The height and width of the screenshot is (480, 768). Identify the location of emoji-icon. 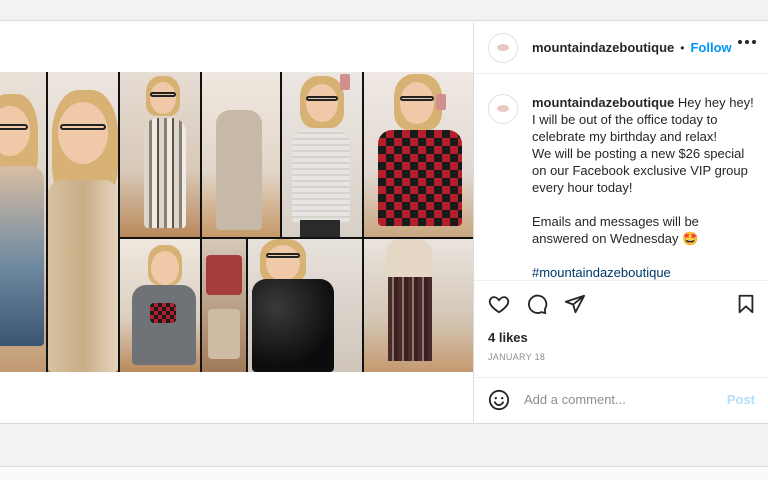
(499, 400).